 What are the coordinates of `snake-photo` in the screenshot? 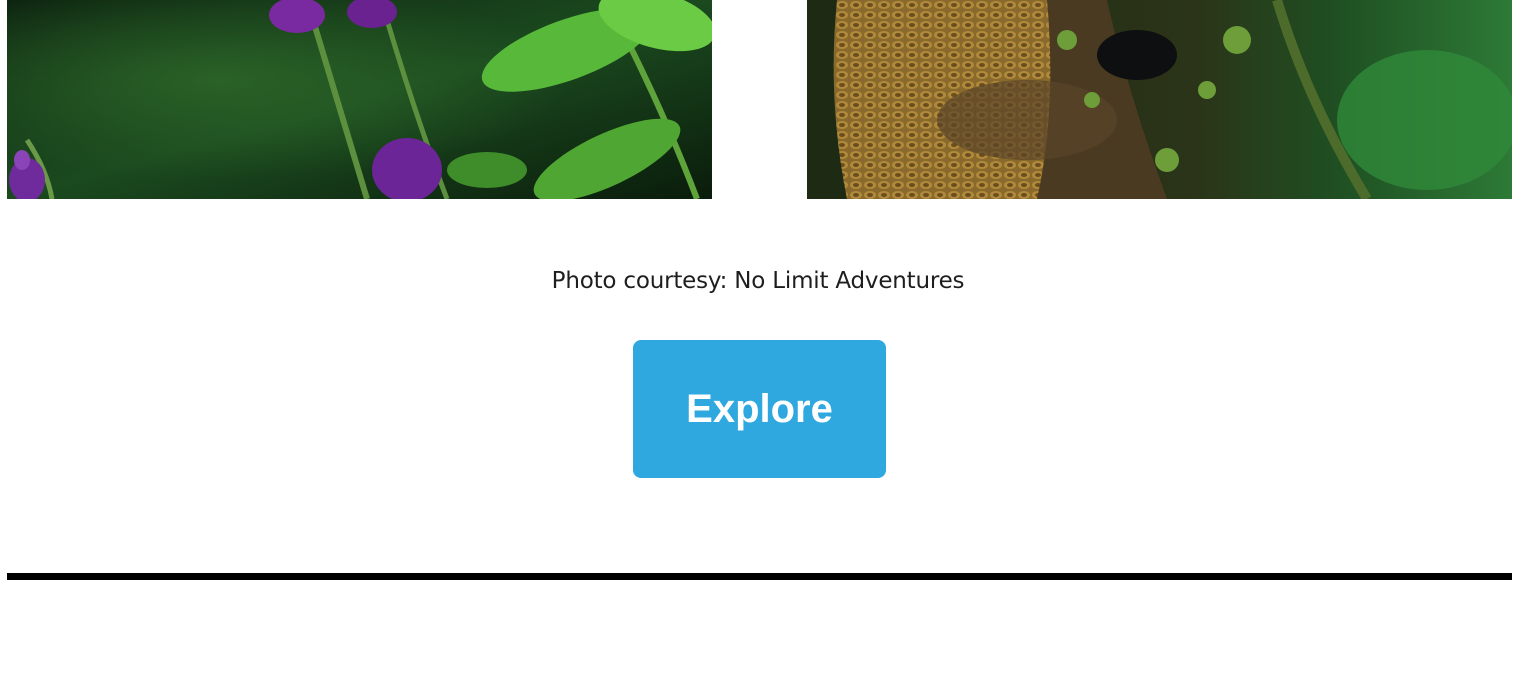 It's located at (1159, 99).